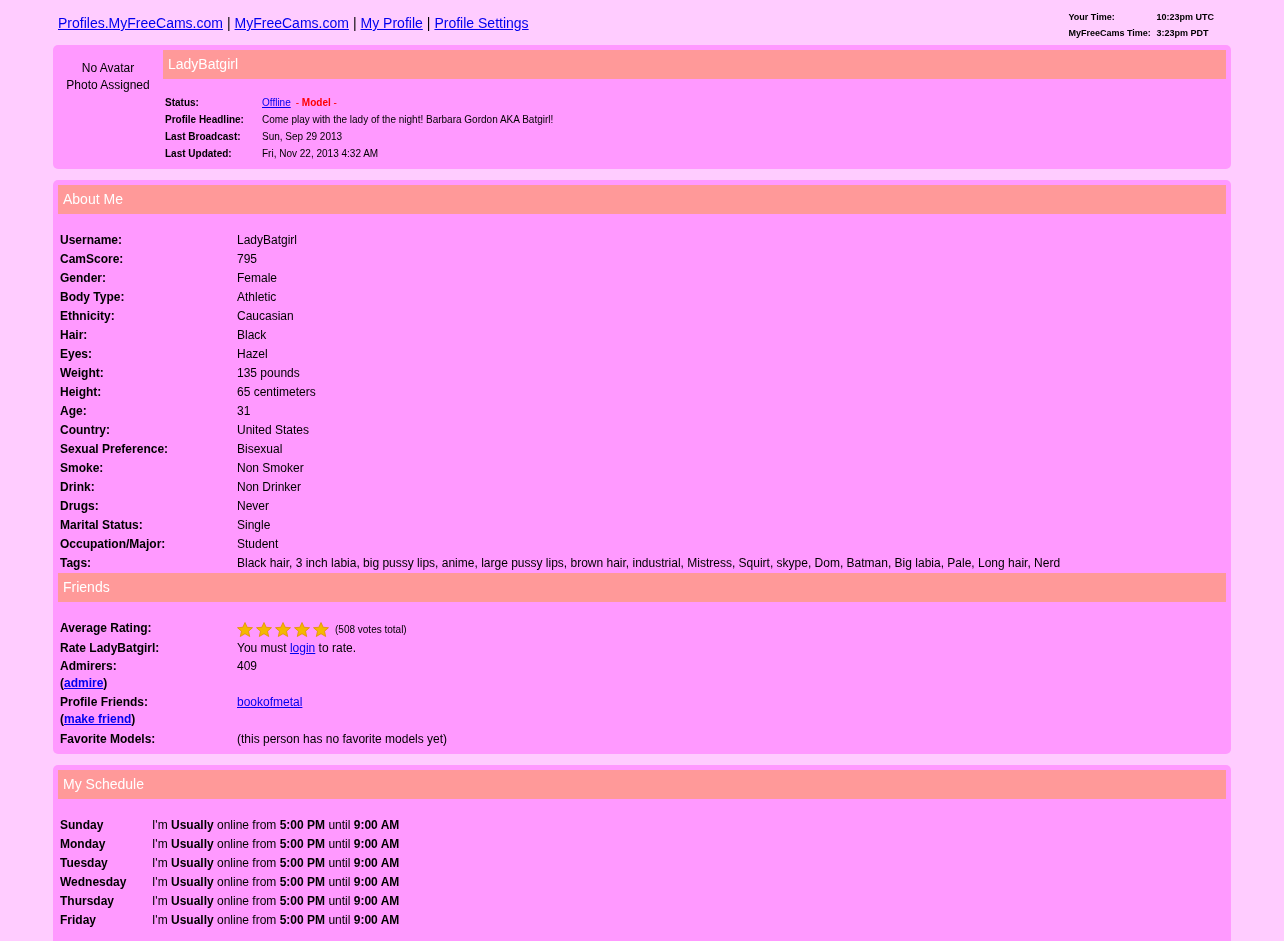 The height and width of the screenshot is (941, 1284). I want to click on action-text: (make friend), so click(98, 719).